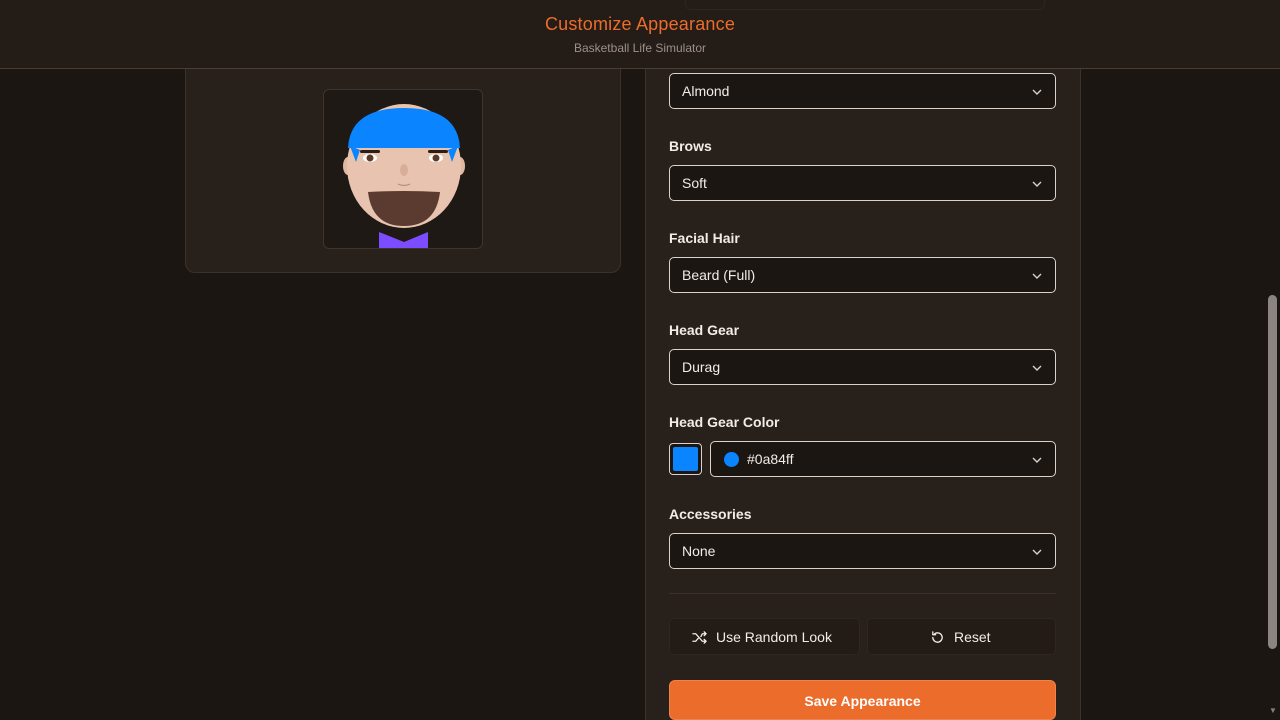 The width and height of the screenshot is (1280, 720). What do you see at coordinates (770, 459) in the screenshot?
I see `head-gear-color-value: #0a84ff` at bounding box center [770, 459].